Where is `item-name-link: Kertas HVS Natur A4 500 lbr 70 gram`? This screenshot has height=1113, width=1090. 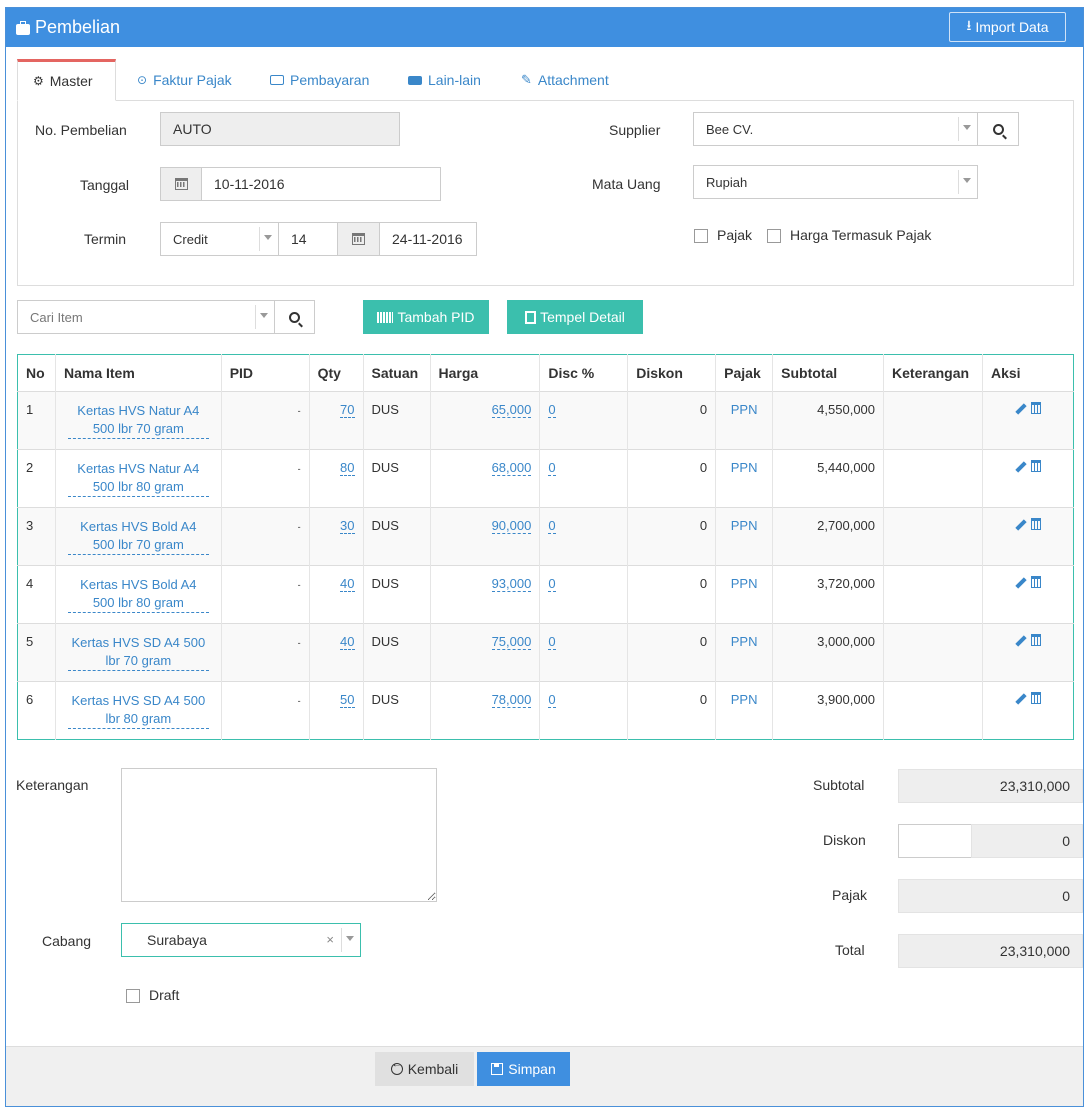
item-name-link: Kertas HVS Natur A4 500 lbr 70 gram is located at coordinates (138, 420).